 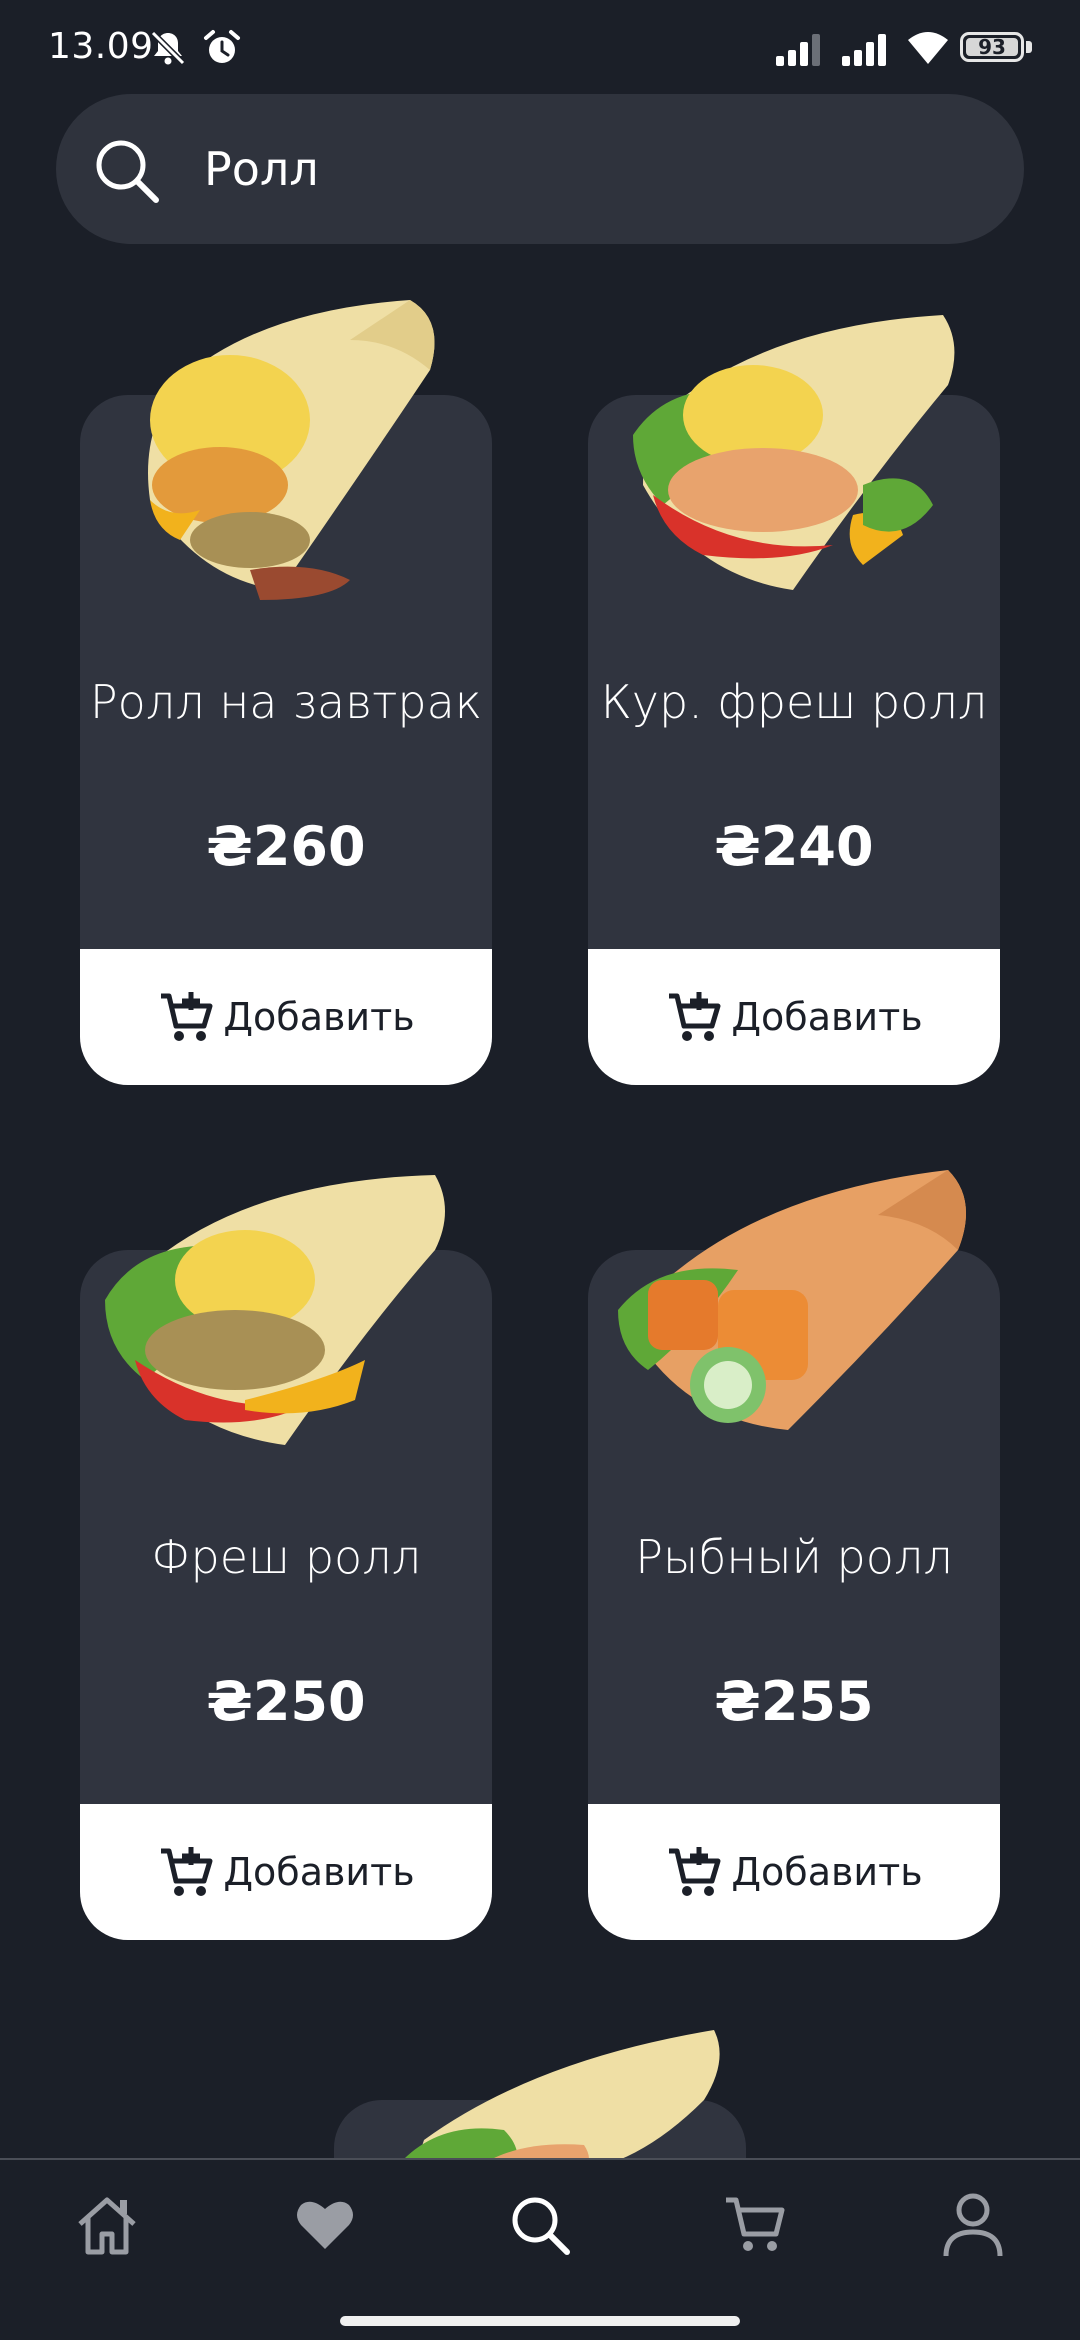 I want to click on product-card: Ролл на завтрак ₴260 Добавить, so click(x=286, y=692).